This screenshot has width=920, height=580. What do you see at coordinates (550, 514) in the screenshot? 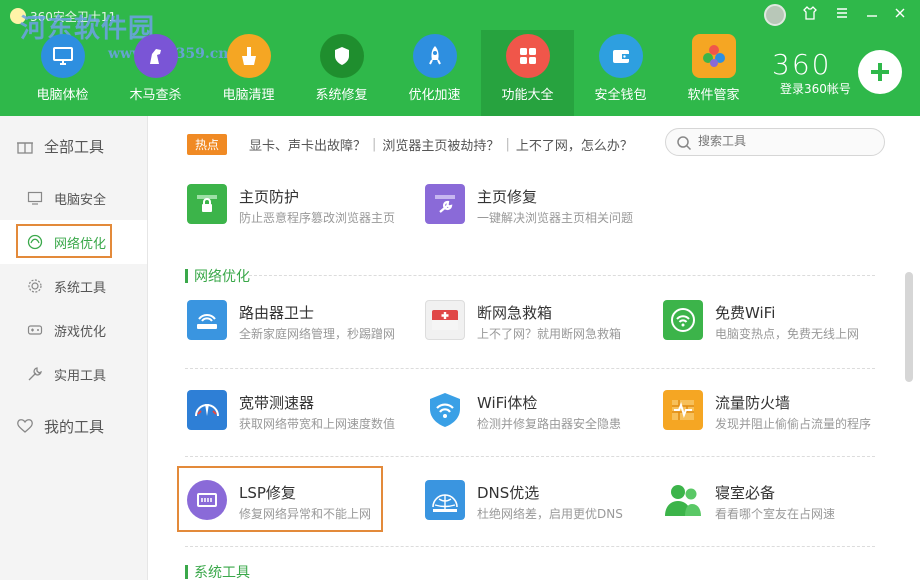
I see `tool-desc: 杜绝网络差，启用更优DNS` at bounding box center [550, 514].